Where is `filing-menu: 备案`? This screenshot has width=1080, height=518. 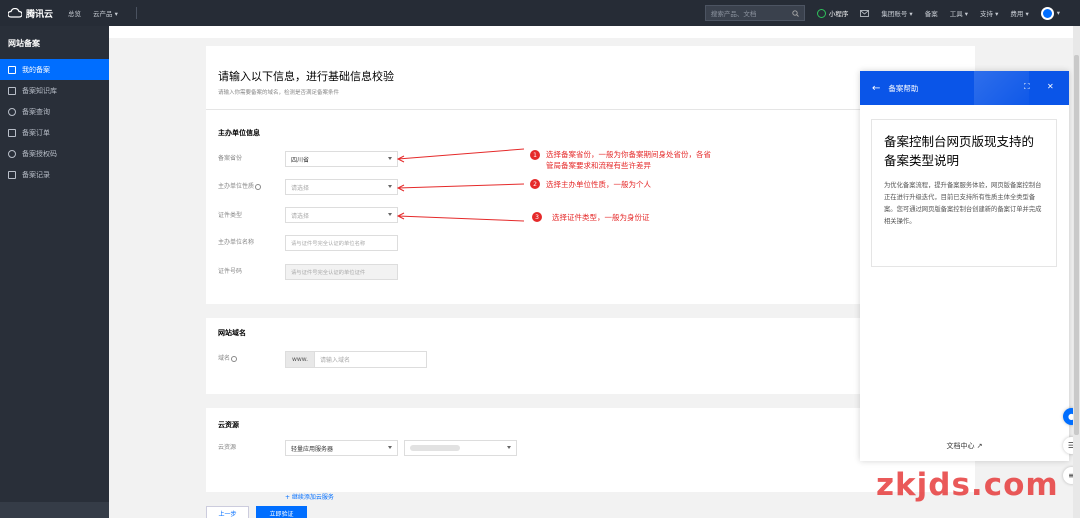
filing-menu: 备案 is located at coordinates (931, 13).